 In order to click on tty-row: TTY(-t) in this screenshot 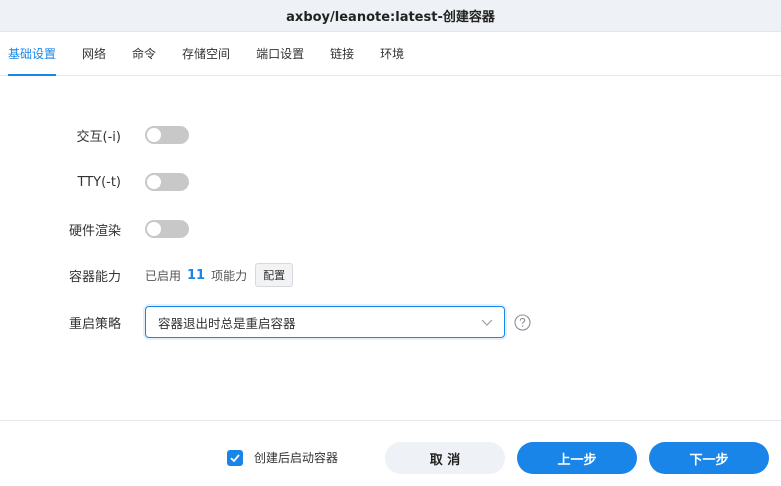, I will do `click(94, 182)`.